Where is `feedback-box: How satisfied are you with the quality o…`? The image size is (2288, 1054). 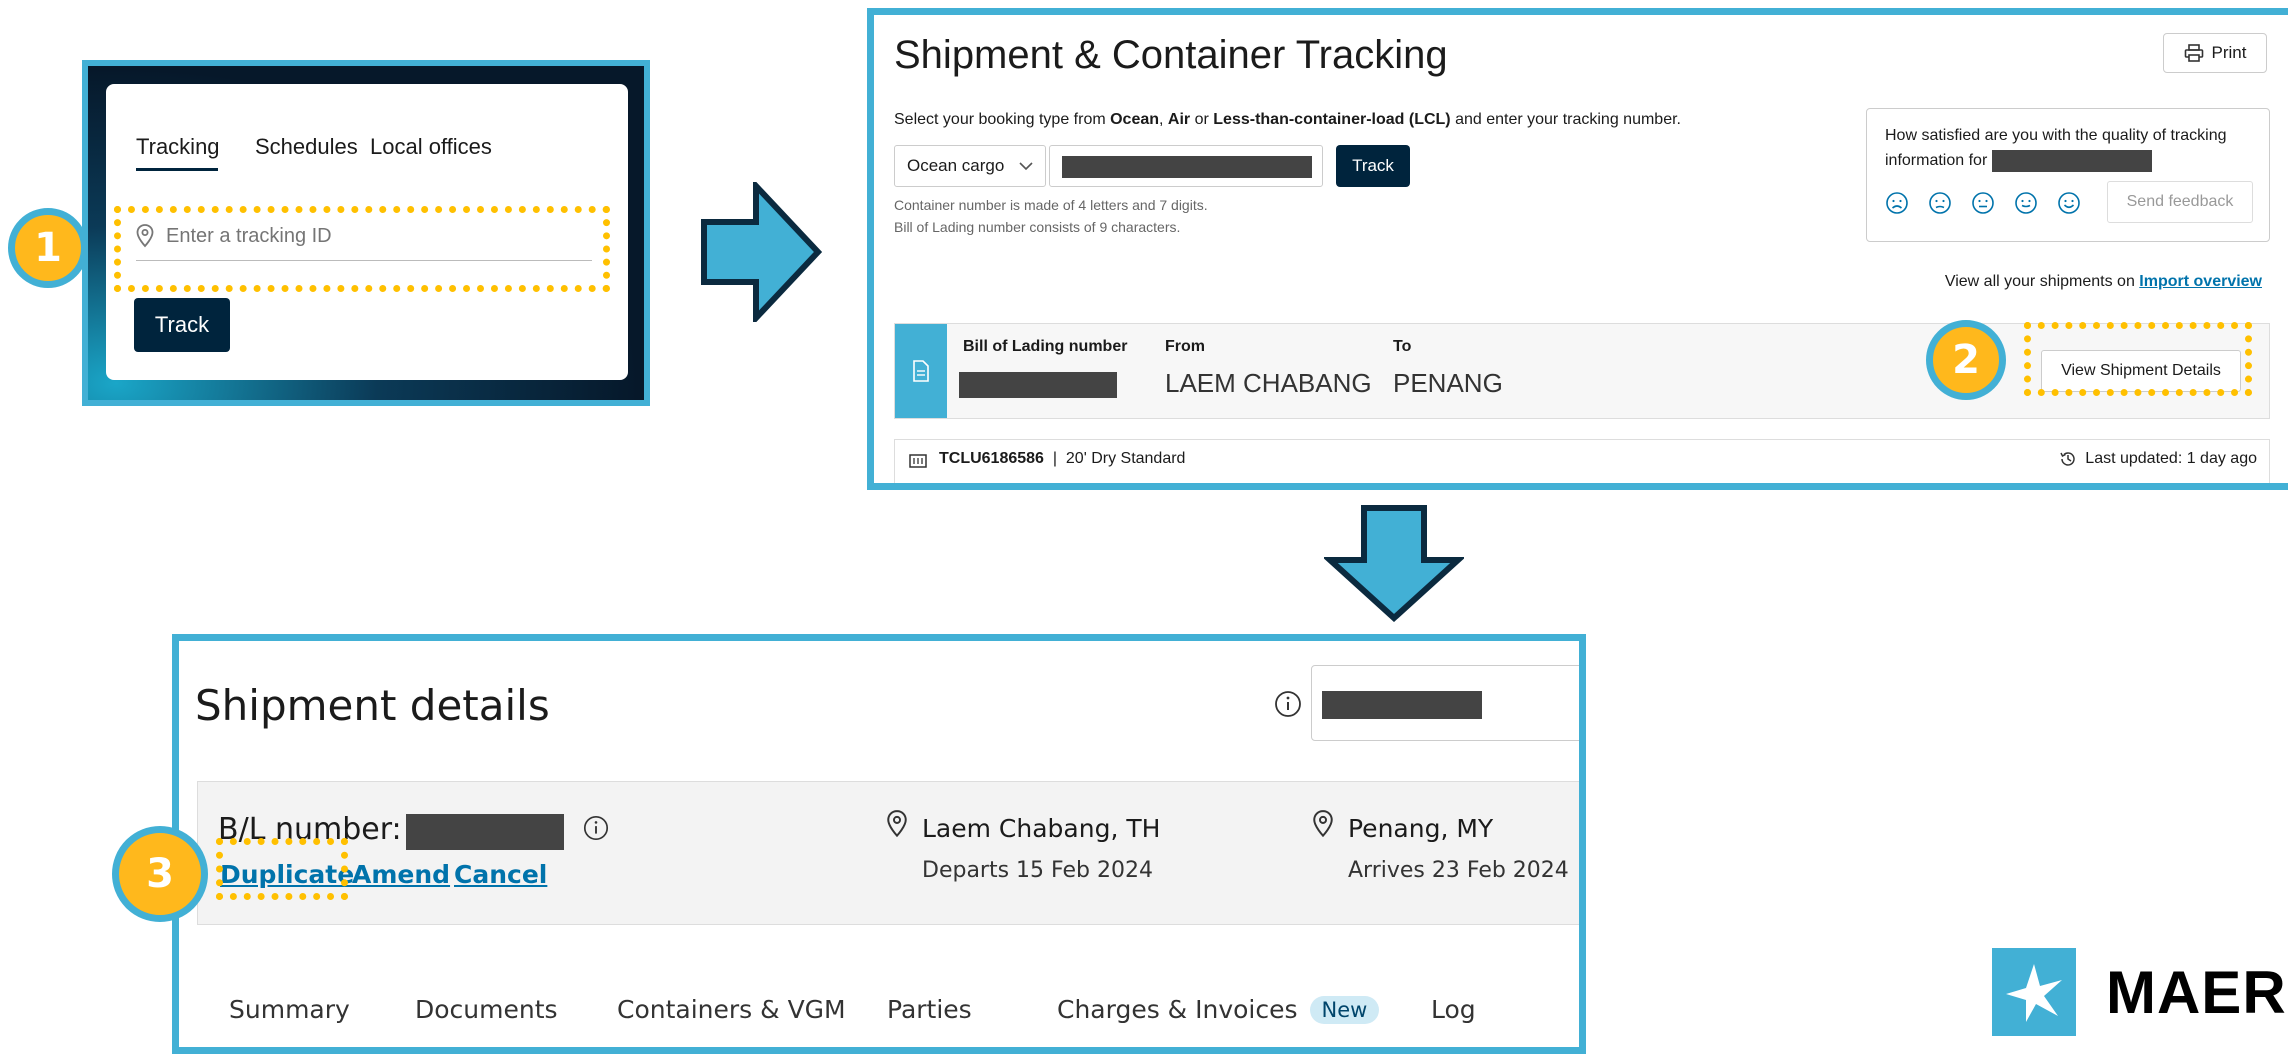 feedback-box: How satisfied are you with the quality o… is located at coordinates (2068, 175).